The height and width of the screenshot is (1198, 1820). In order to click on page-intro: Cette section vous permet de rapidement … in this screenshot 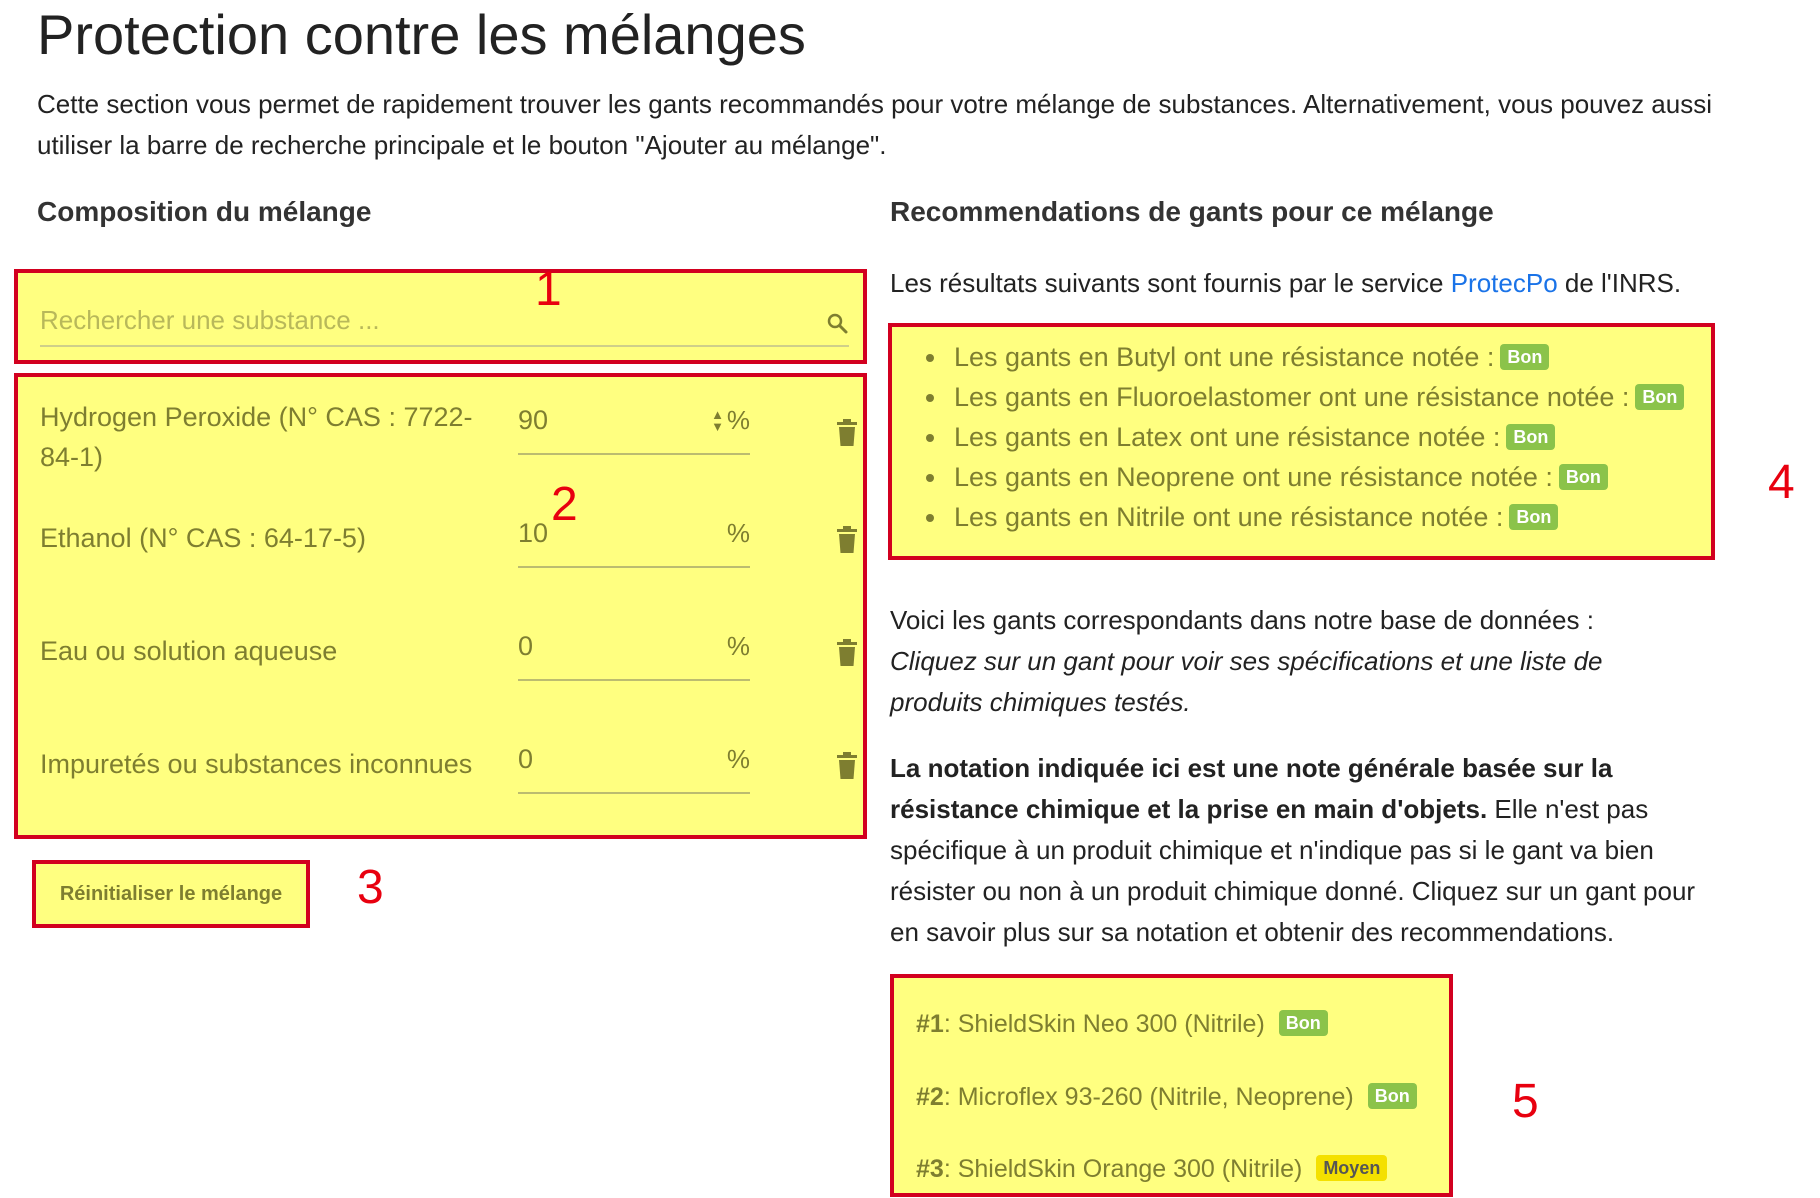, I will do `click(875, 124)`.